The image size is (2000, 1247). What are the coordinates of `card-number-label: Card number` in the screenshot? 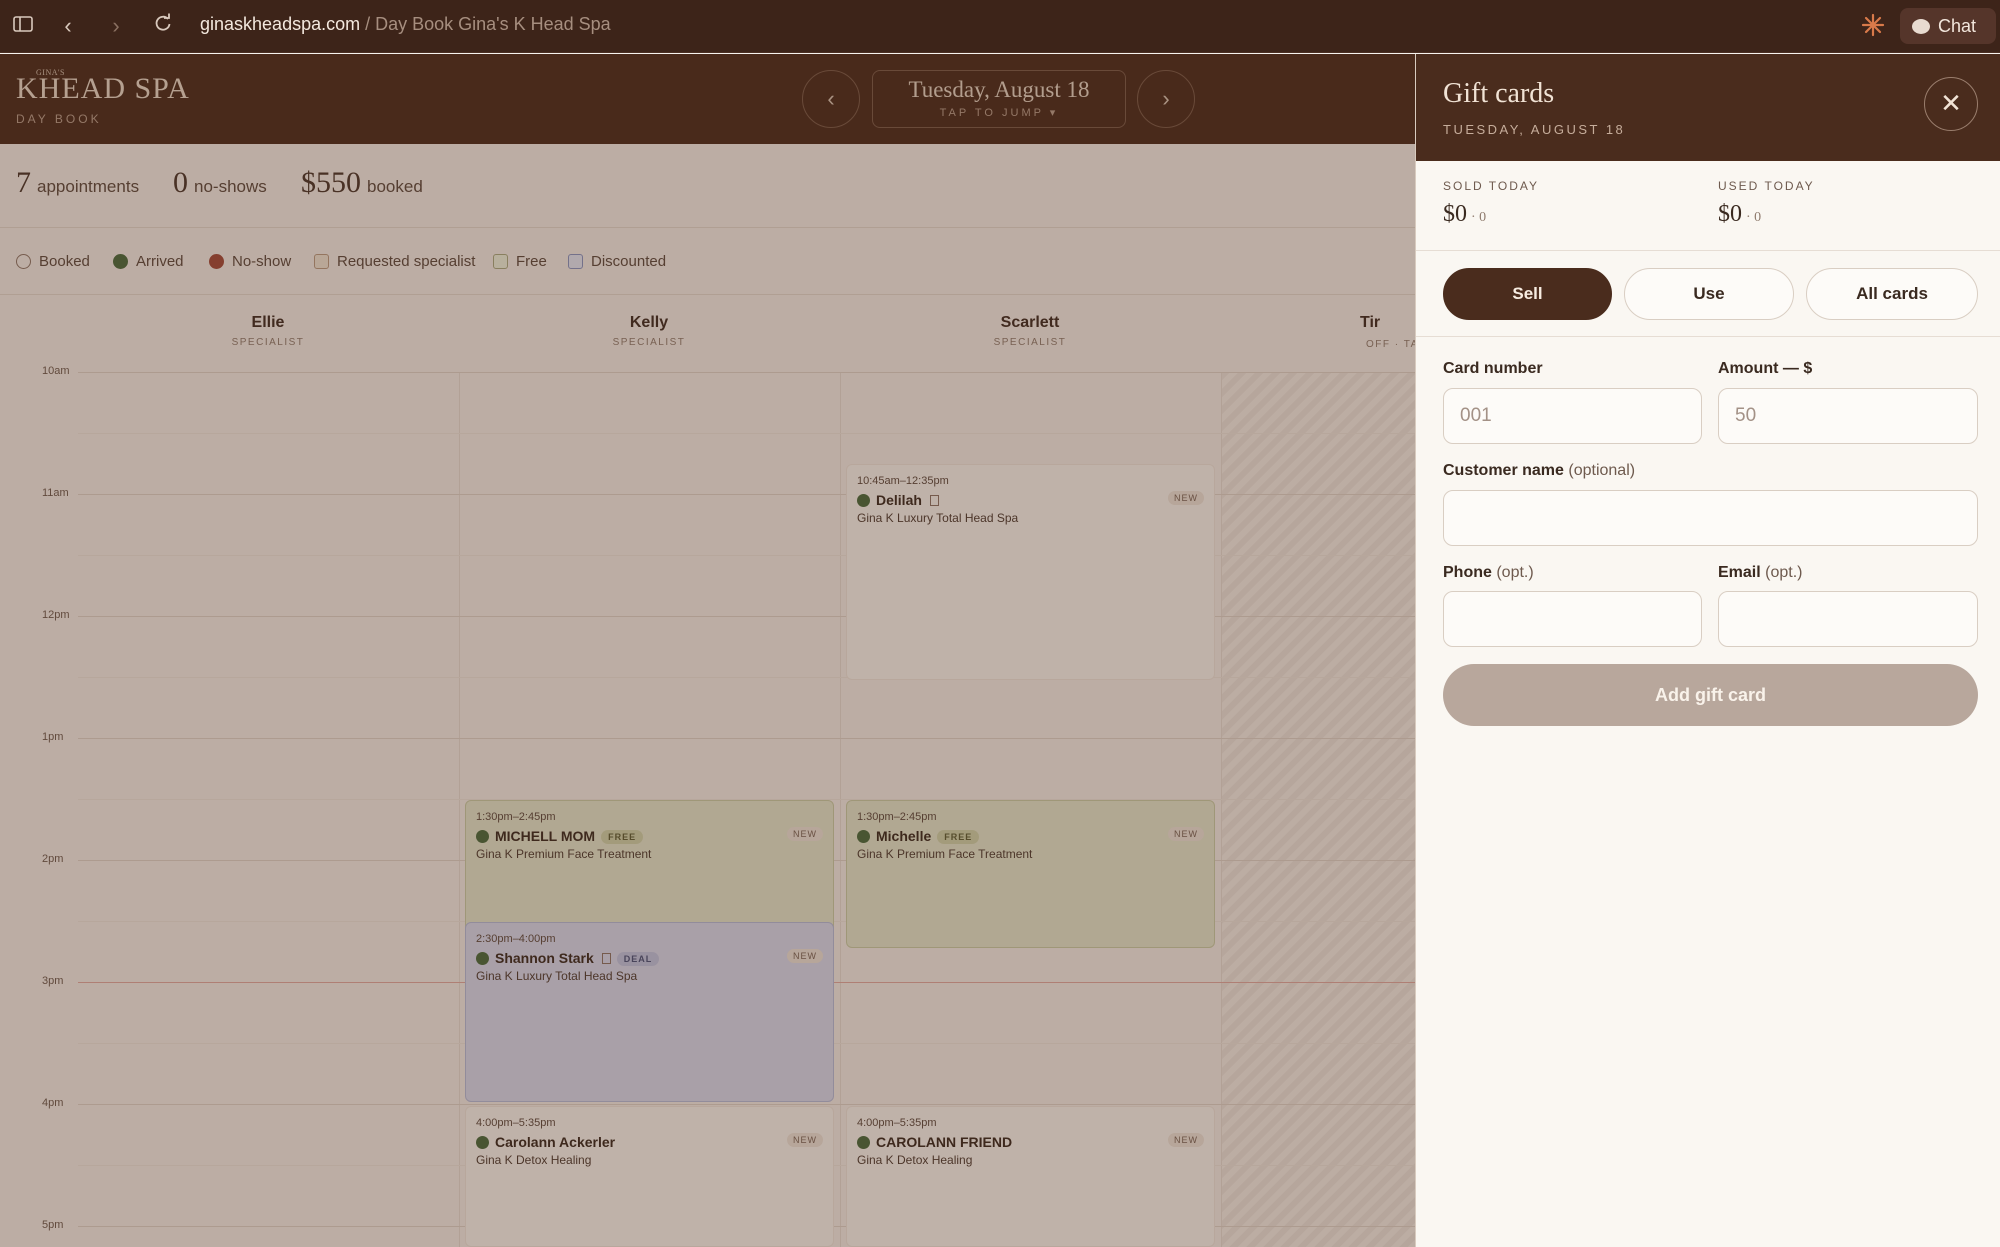 It's located at (1493, 368).